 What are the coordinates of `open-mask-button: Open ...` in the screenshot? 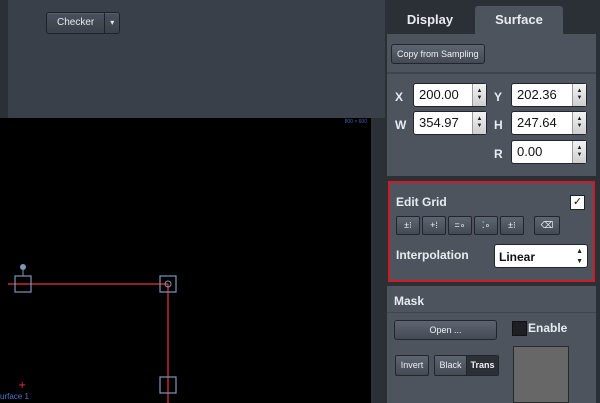 It's located at (445, 330).